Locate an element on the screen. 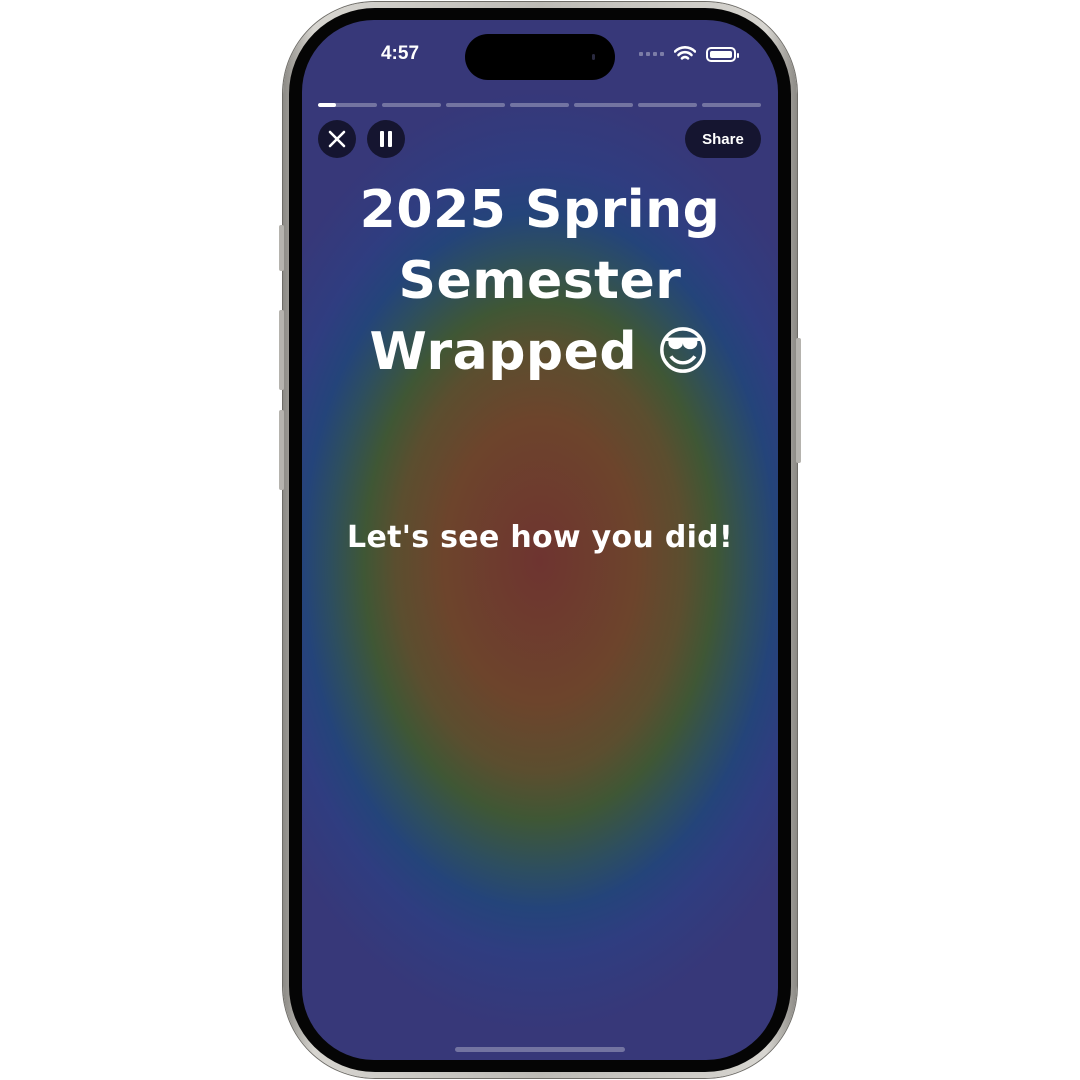 Image resolution: width=1080 pixels, height=1080 pixels. home-indicator is located at coordinates (540, 1049).